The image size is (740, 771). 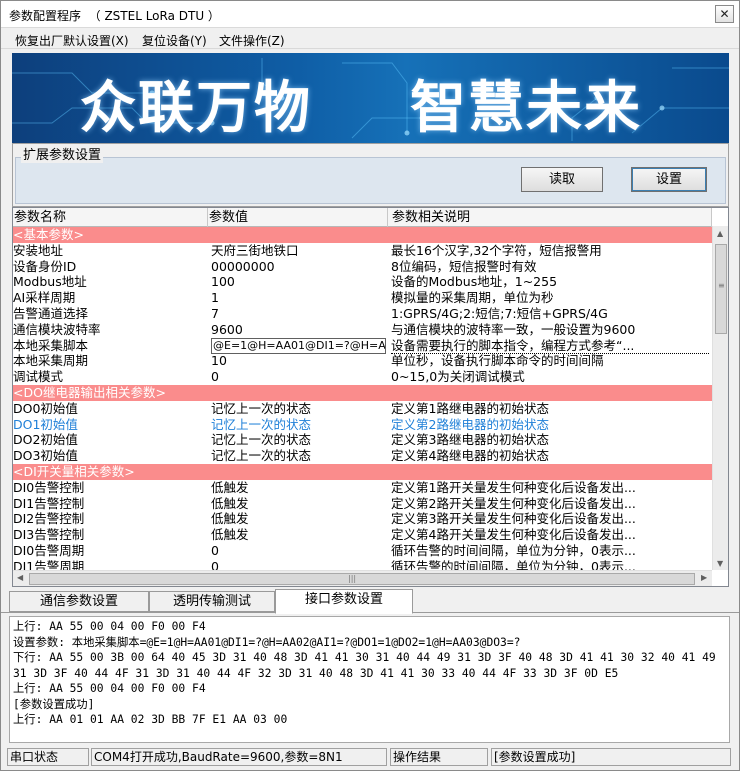 I want to click on param-value-cell: 7, so click(x=298, y=314).